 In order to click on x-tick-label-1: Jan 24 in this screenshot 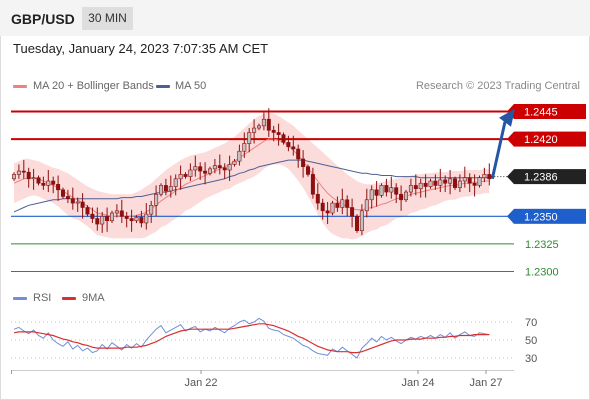, I will do `click(417, 383)`.